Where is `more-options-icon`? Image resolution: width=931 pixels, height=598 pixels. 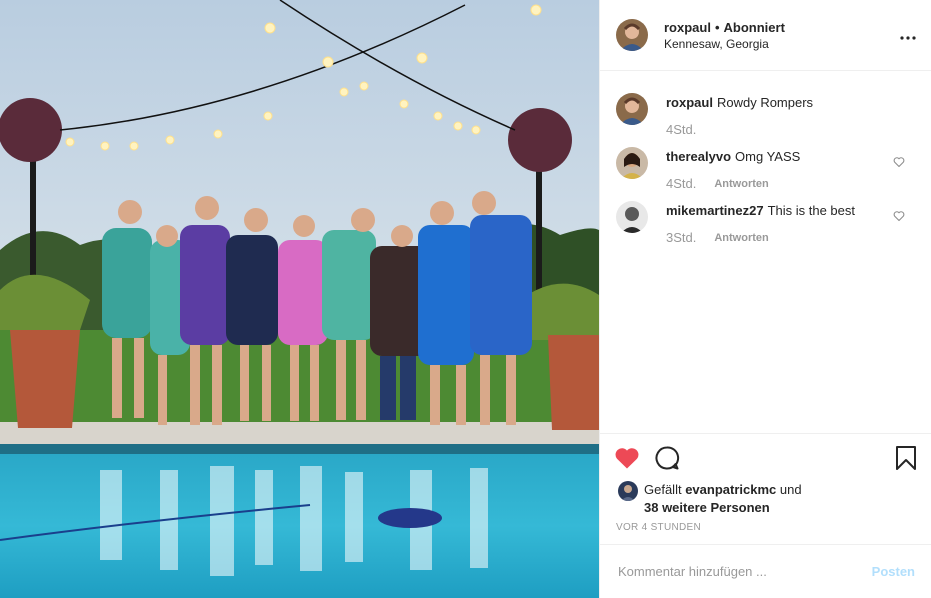
more-options-icon is located at coordinates (908, 35).